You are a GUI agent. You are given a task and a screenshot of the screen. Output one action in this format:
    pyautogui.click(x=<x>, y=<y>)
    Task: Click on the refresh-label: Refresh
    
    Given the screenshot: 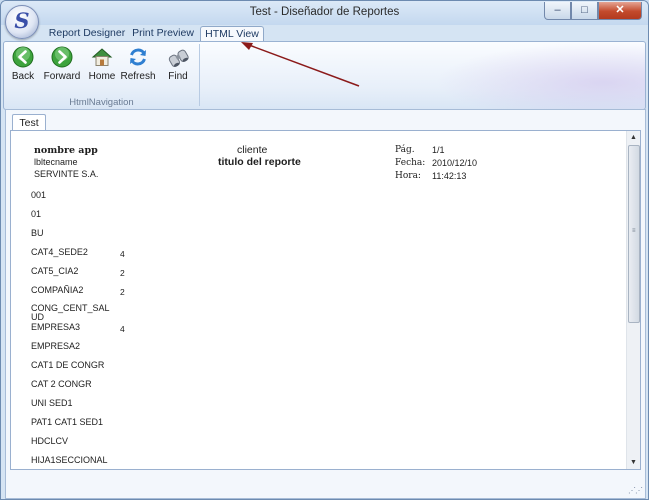 What is the action you would take?
    pyautogui.click(x=138, y=76)
    